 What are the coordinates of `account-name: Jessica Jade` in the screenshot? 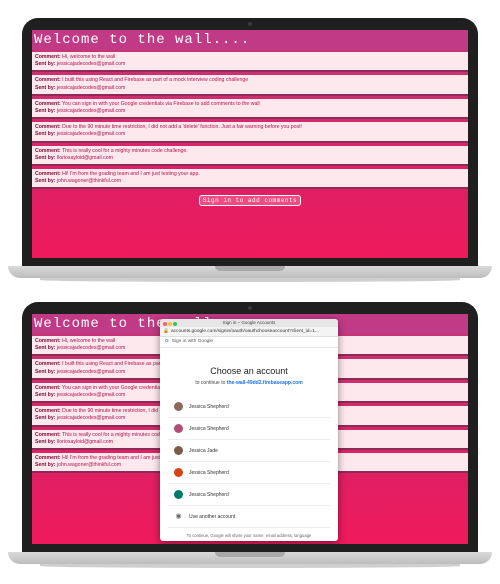 It's located at (203, 450).